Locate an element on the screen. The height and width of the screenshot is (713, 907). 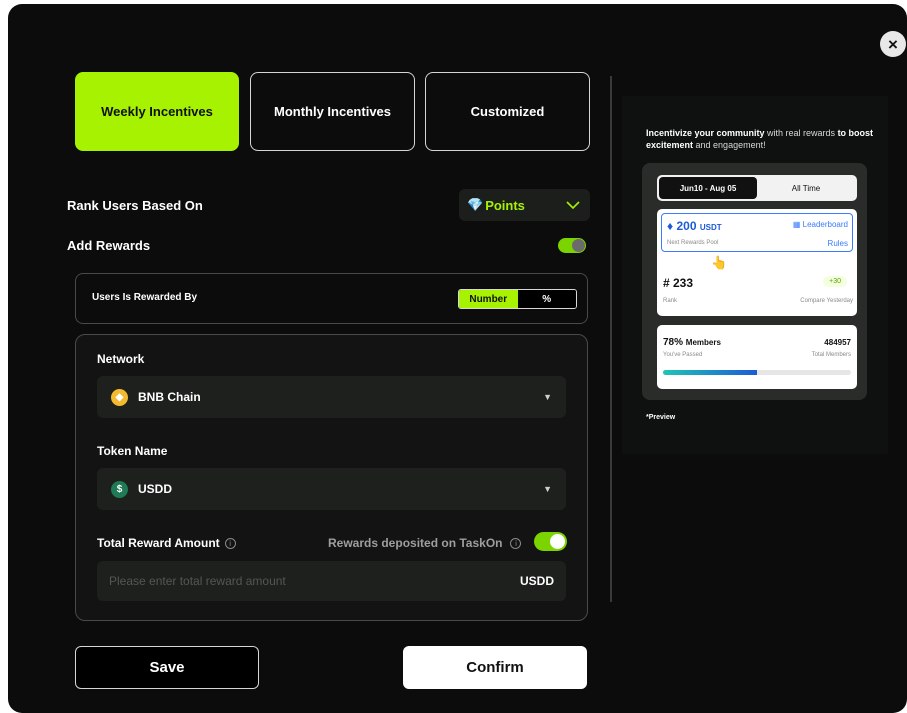
rewarded-by-label: Users Is Rewarded By is located at coordinates (145, 297).